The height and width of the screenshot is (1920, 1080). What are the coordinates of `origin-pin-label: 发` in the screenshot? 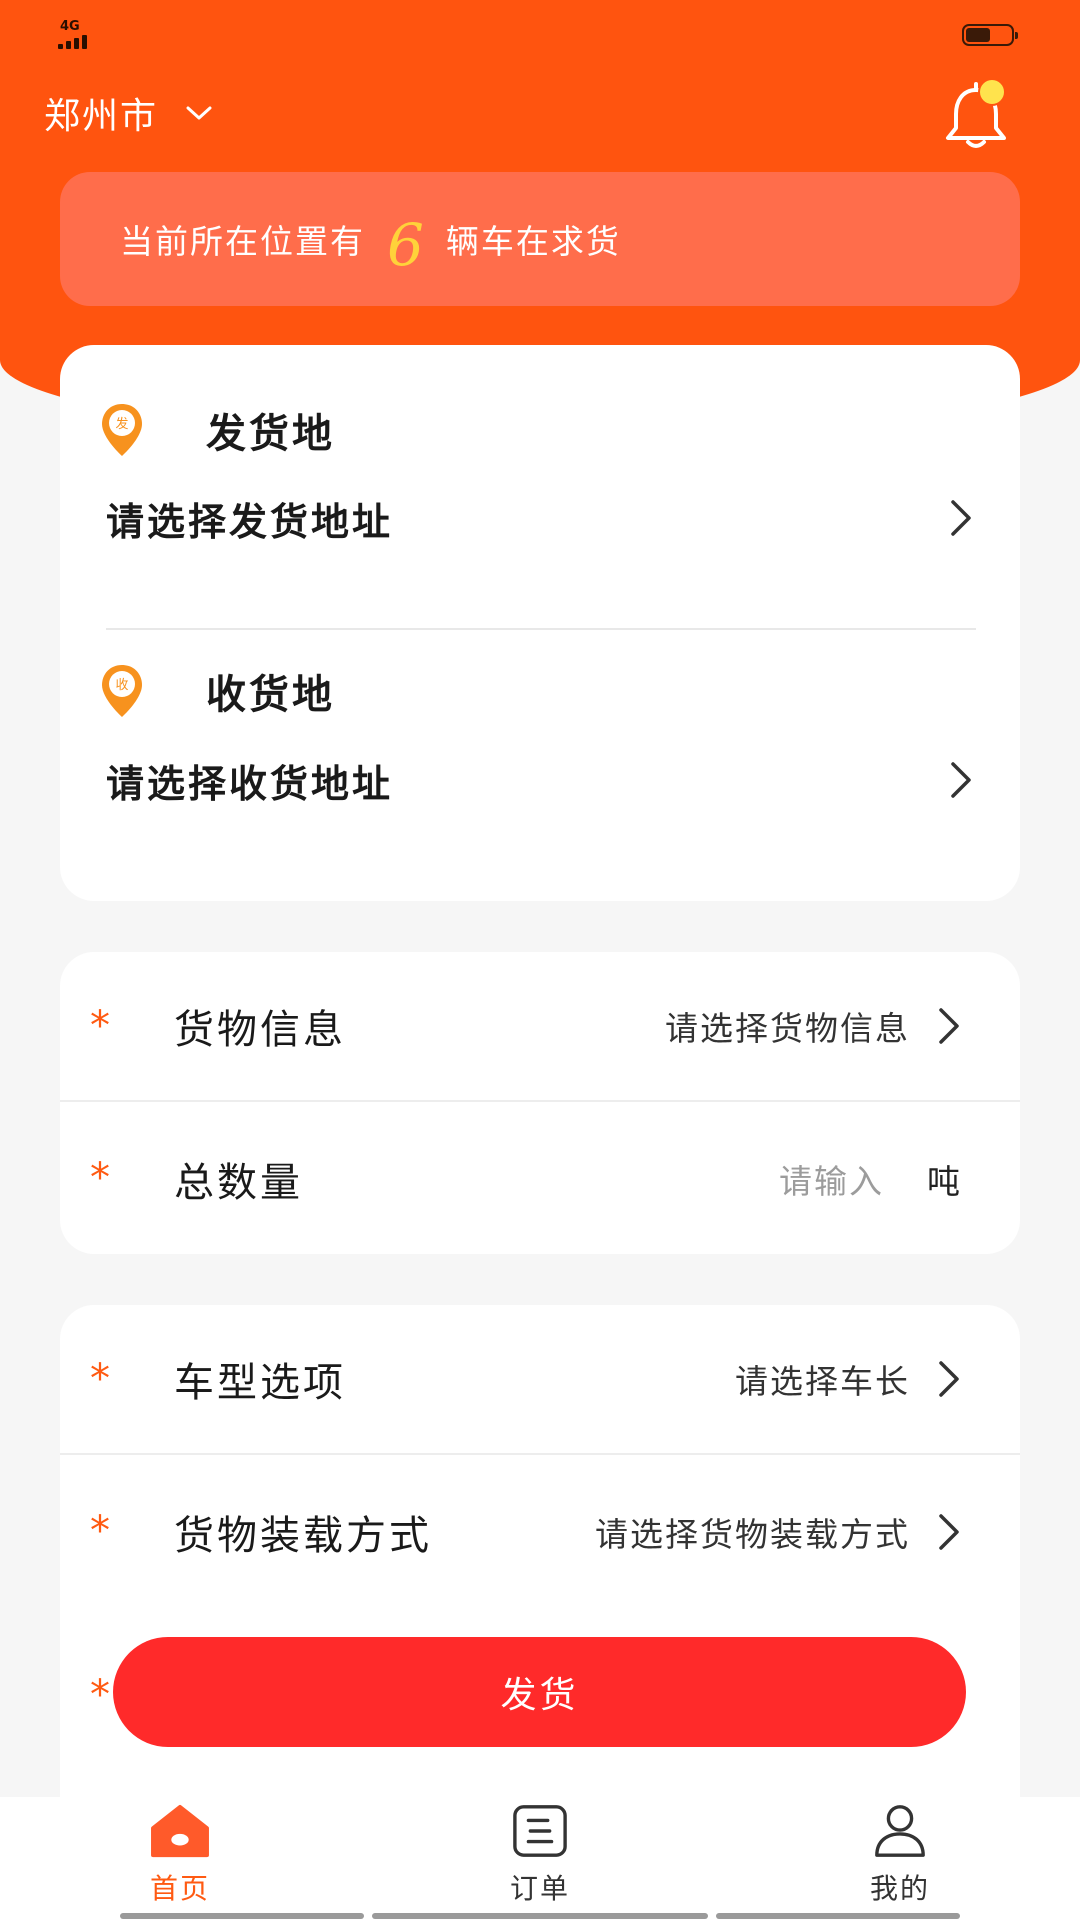 It's located at (121, 424).